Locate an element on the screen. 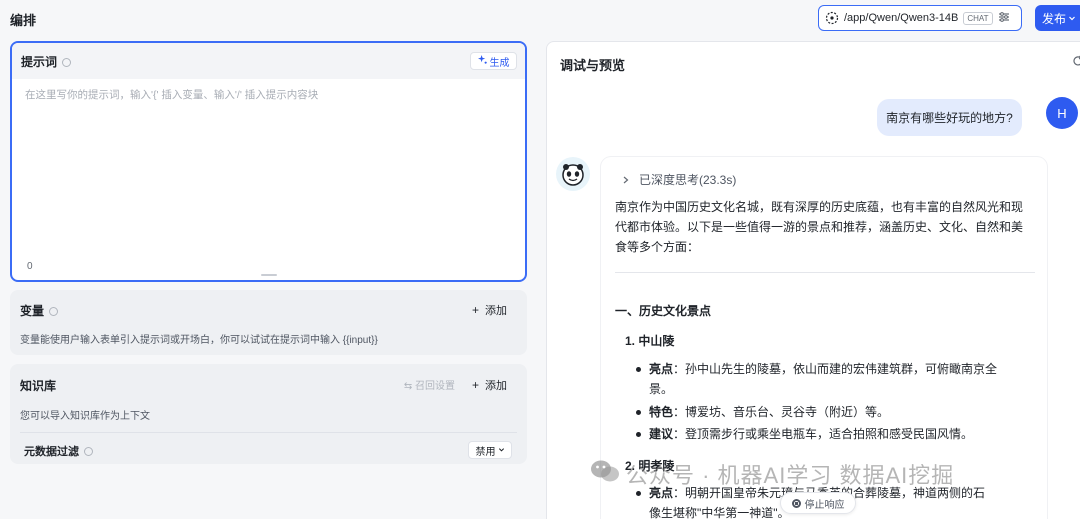 This screenshot has height=519, width=1080. chat-title: 调试与预览 is located at coordinates (593, 65).